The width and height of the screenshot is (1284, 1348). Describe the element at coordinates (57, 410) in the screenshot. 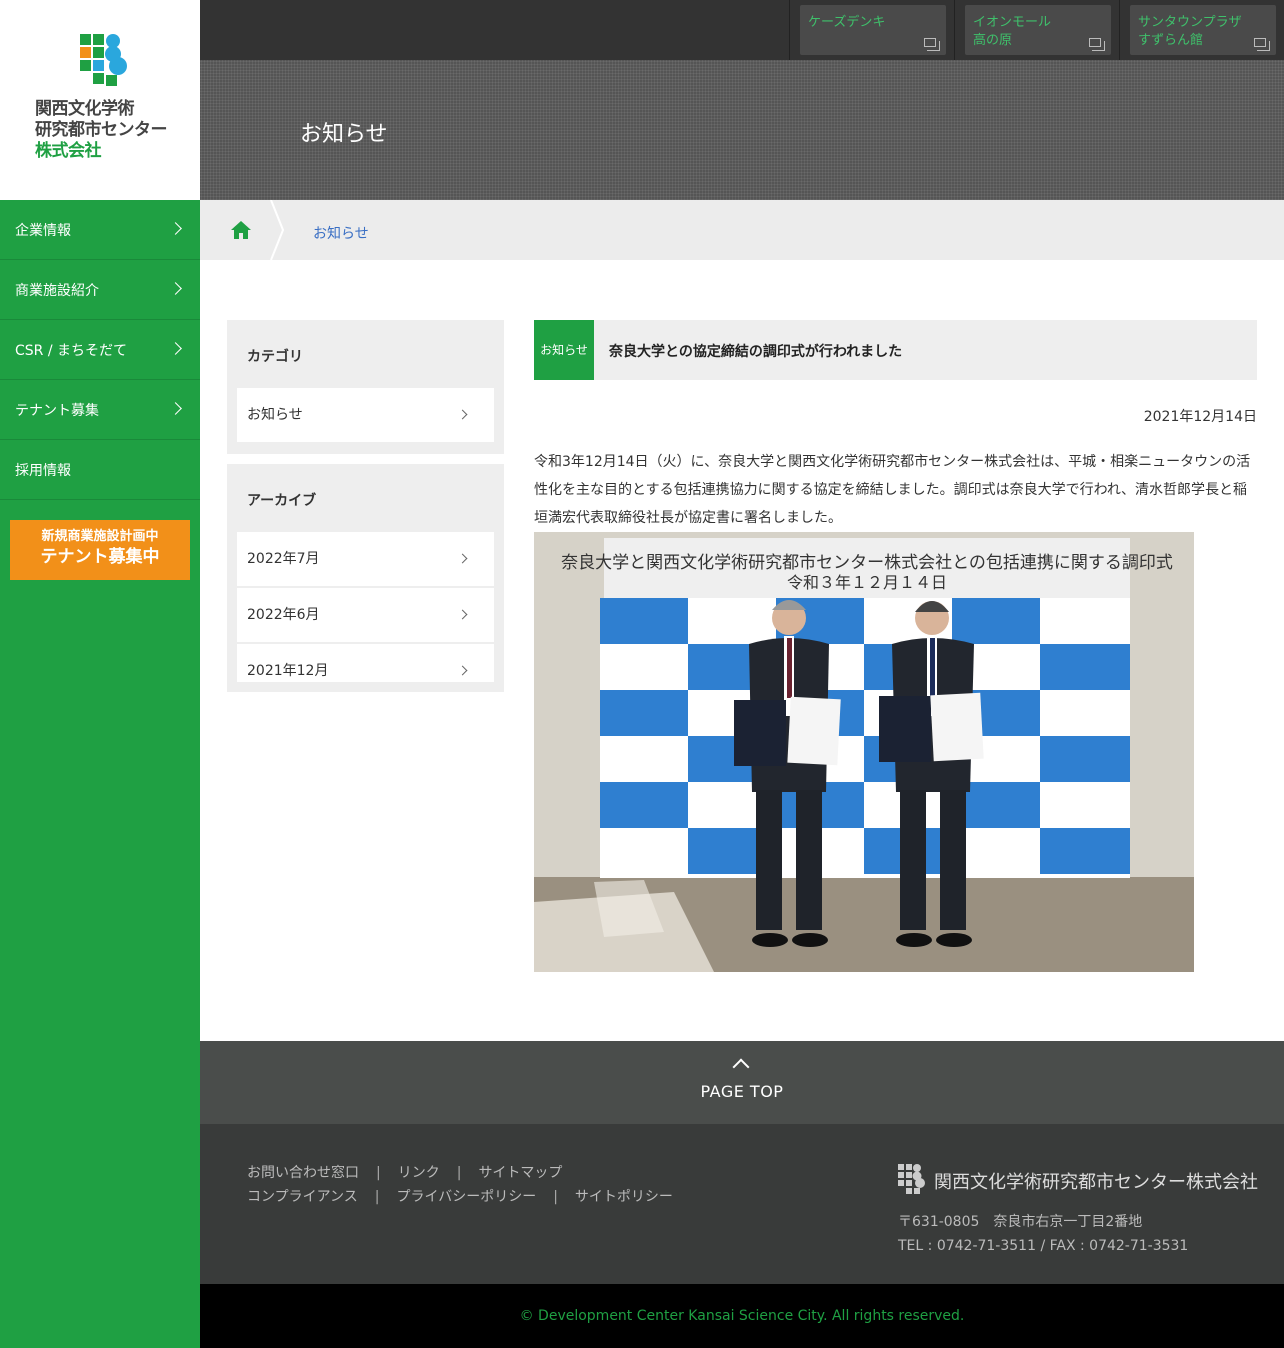

I see `sidebar-item-label: テナント募集` at that location.